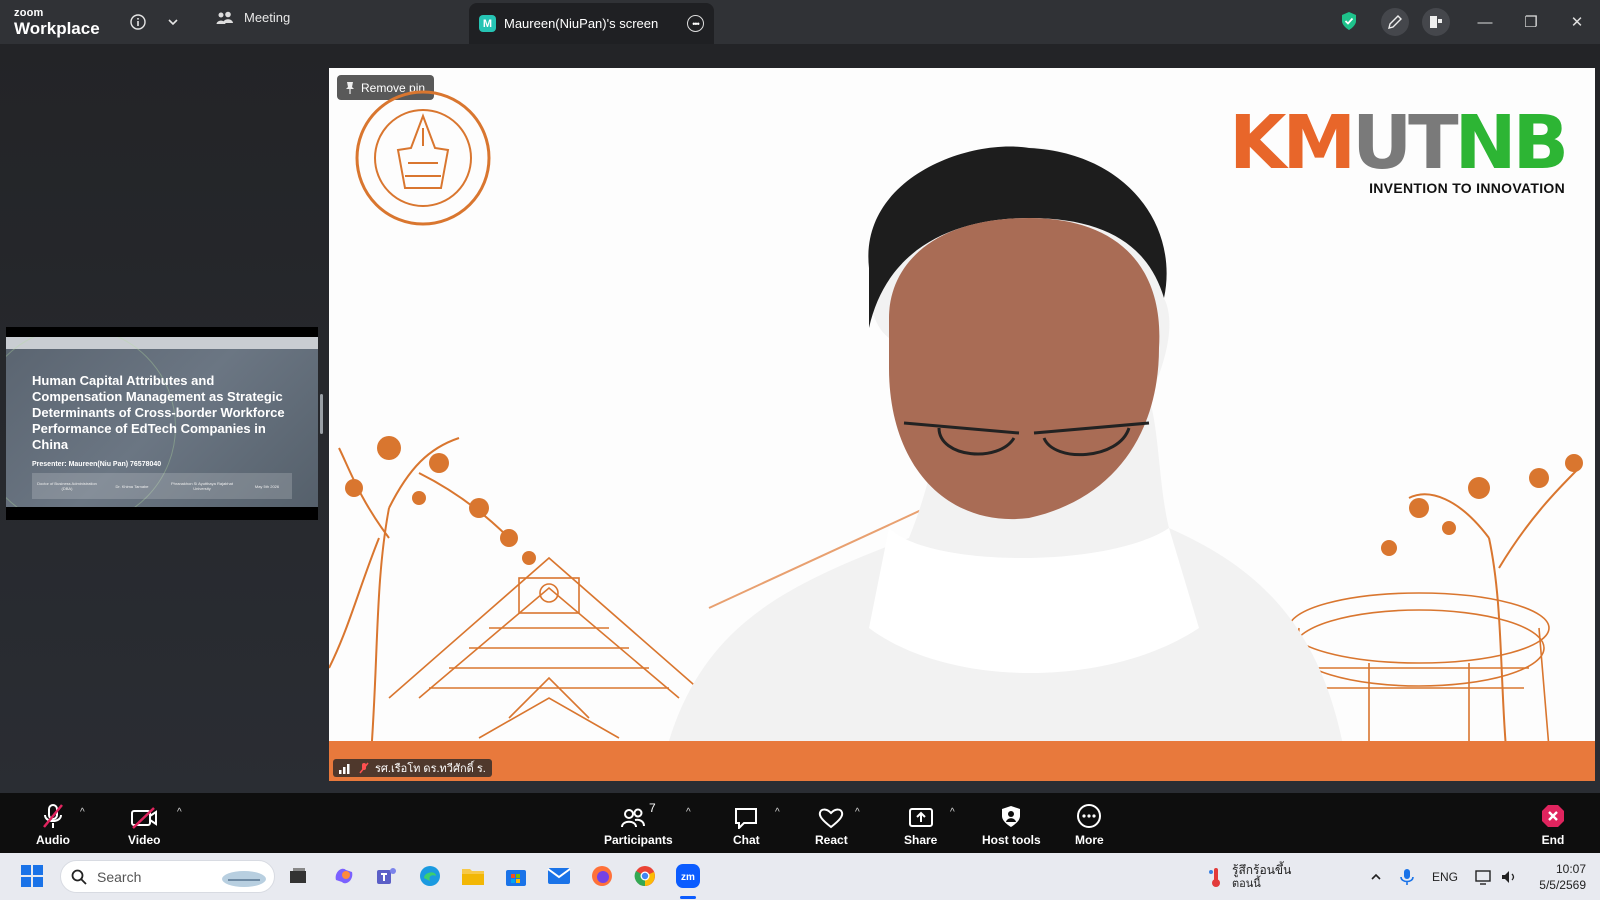 The width and height of the screenshot is (1600, 900). Describe the element at coordinates (79, 877) in the screenshot. I see `search-icon` at that location.